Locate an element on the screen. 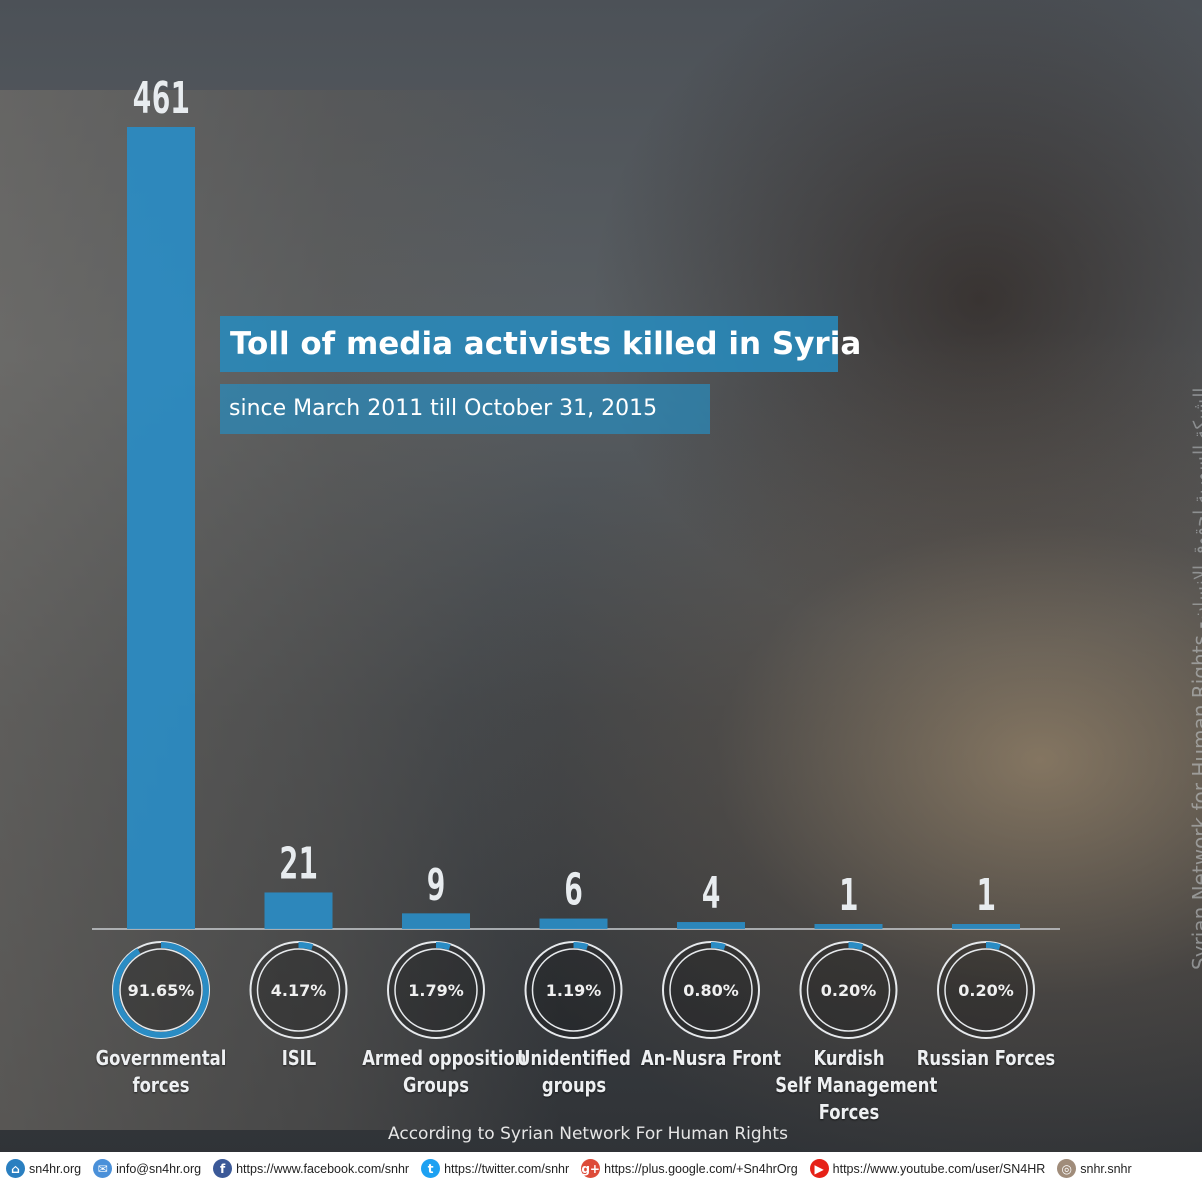 The image size is (1202, 1185). percent-label-4: 0.80% is located at coordinates (711, 990).